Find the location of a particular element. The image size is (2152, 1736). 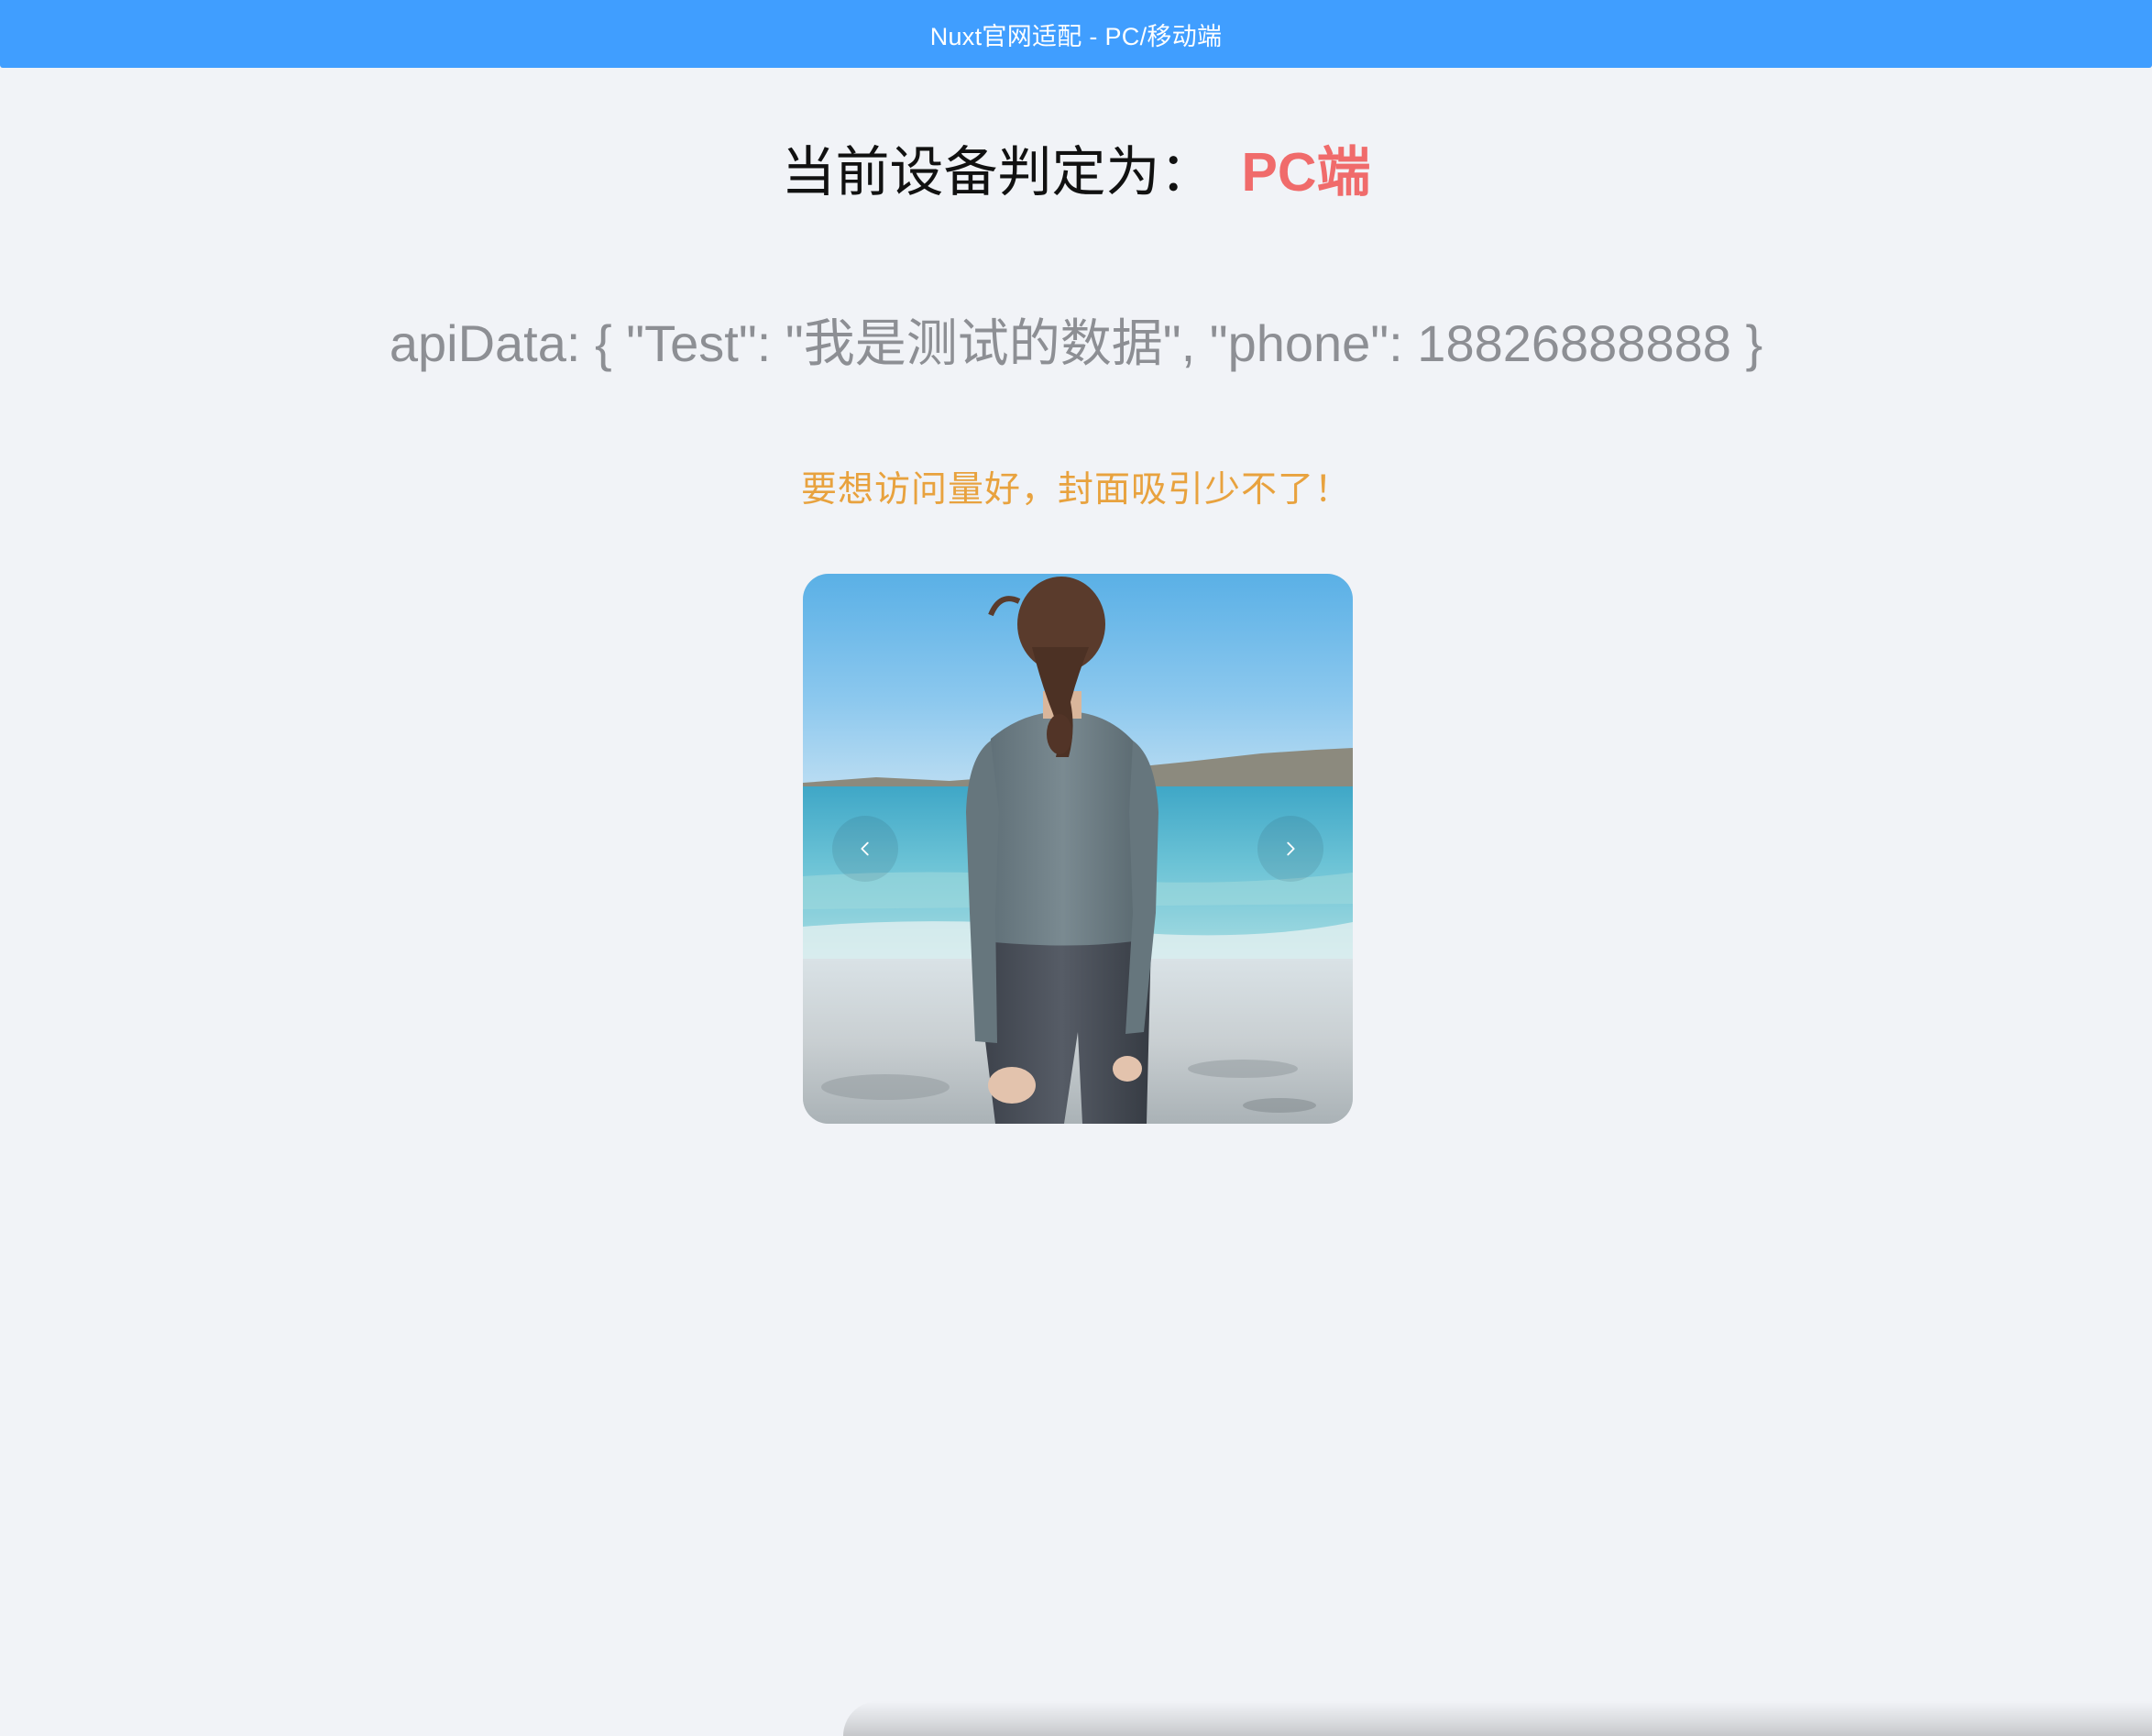

carousel-prev-button is located at coordinates (865, 849).